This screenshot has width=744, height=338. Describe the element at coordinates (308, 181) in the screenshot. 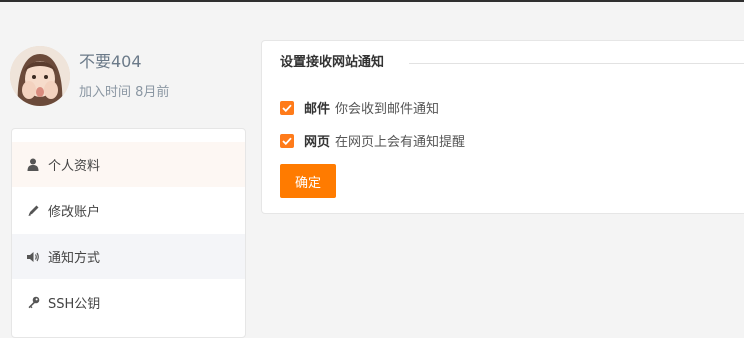

I see `confirm-button: 确定` at that location.